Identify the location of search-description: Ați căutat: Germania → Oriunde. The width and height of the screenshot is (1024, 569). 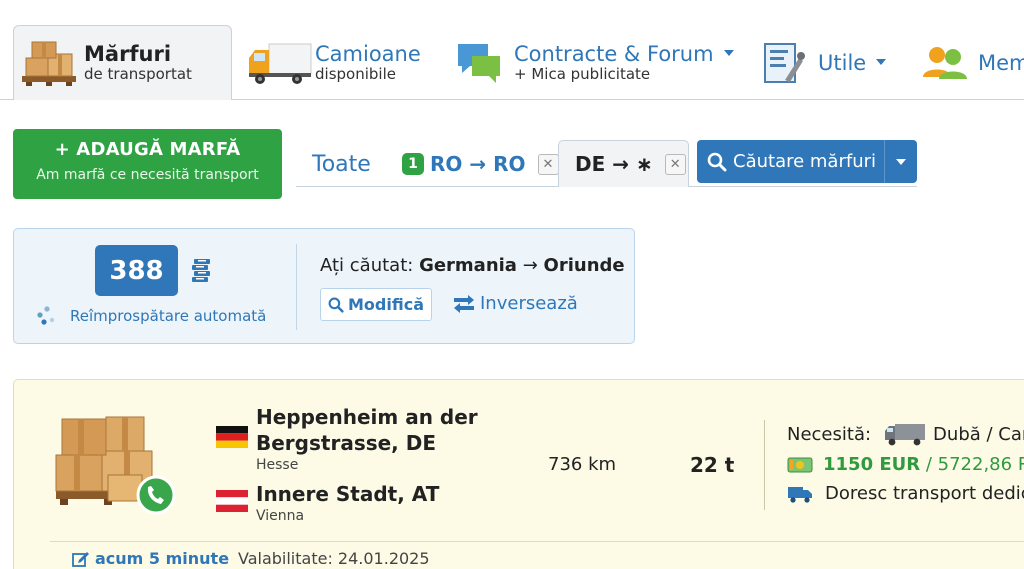
(472, 265).